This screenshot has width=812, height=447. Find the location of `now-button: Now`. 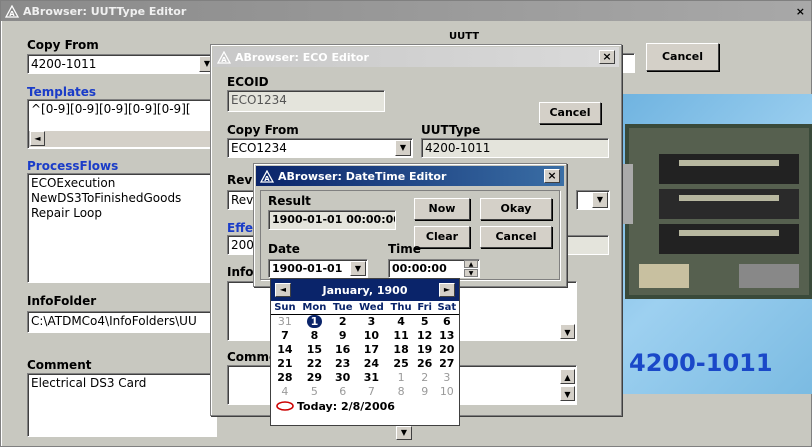

now-button: Now is located at coordinates (442, 209).